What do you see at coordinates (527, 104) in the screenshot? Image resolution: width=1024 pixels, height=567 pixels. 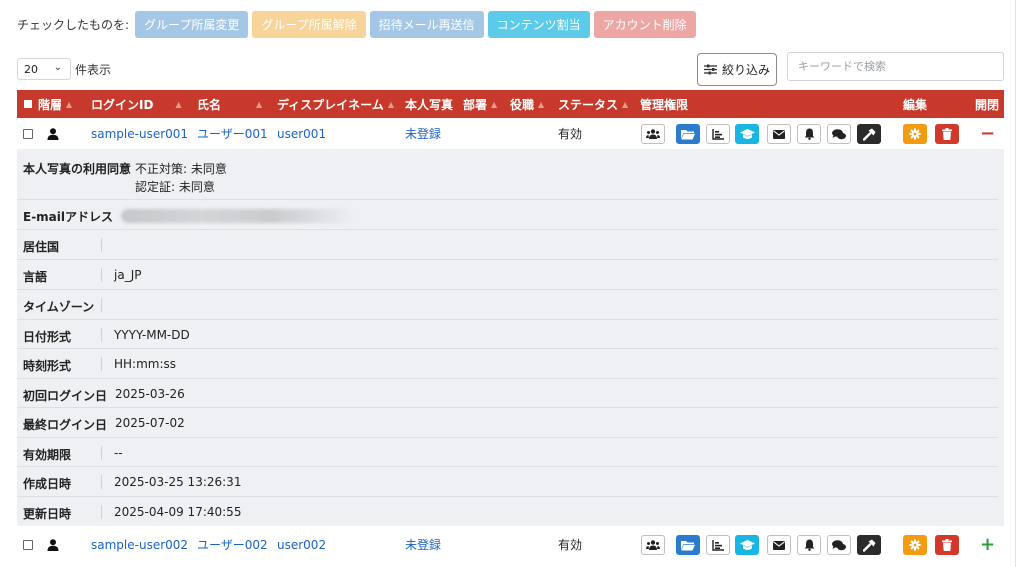 I see `column-header-role: 役職 ▲` at bounding box center [527, 104].